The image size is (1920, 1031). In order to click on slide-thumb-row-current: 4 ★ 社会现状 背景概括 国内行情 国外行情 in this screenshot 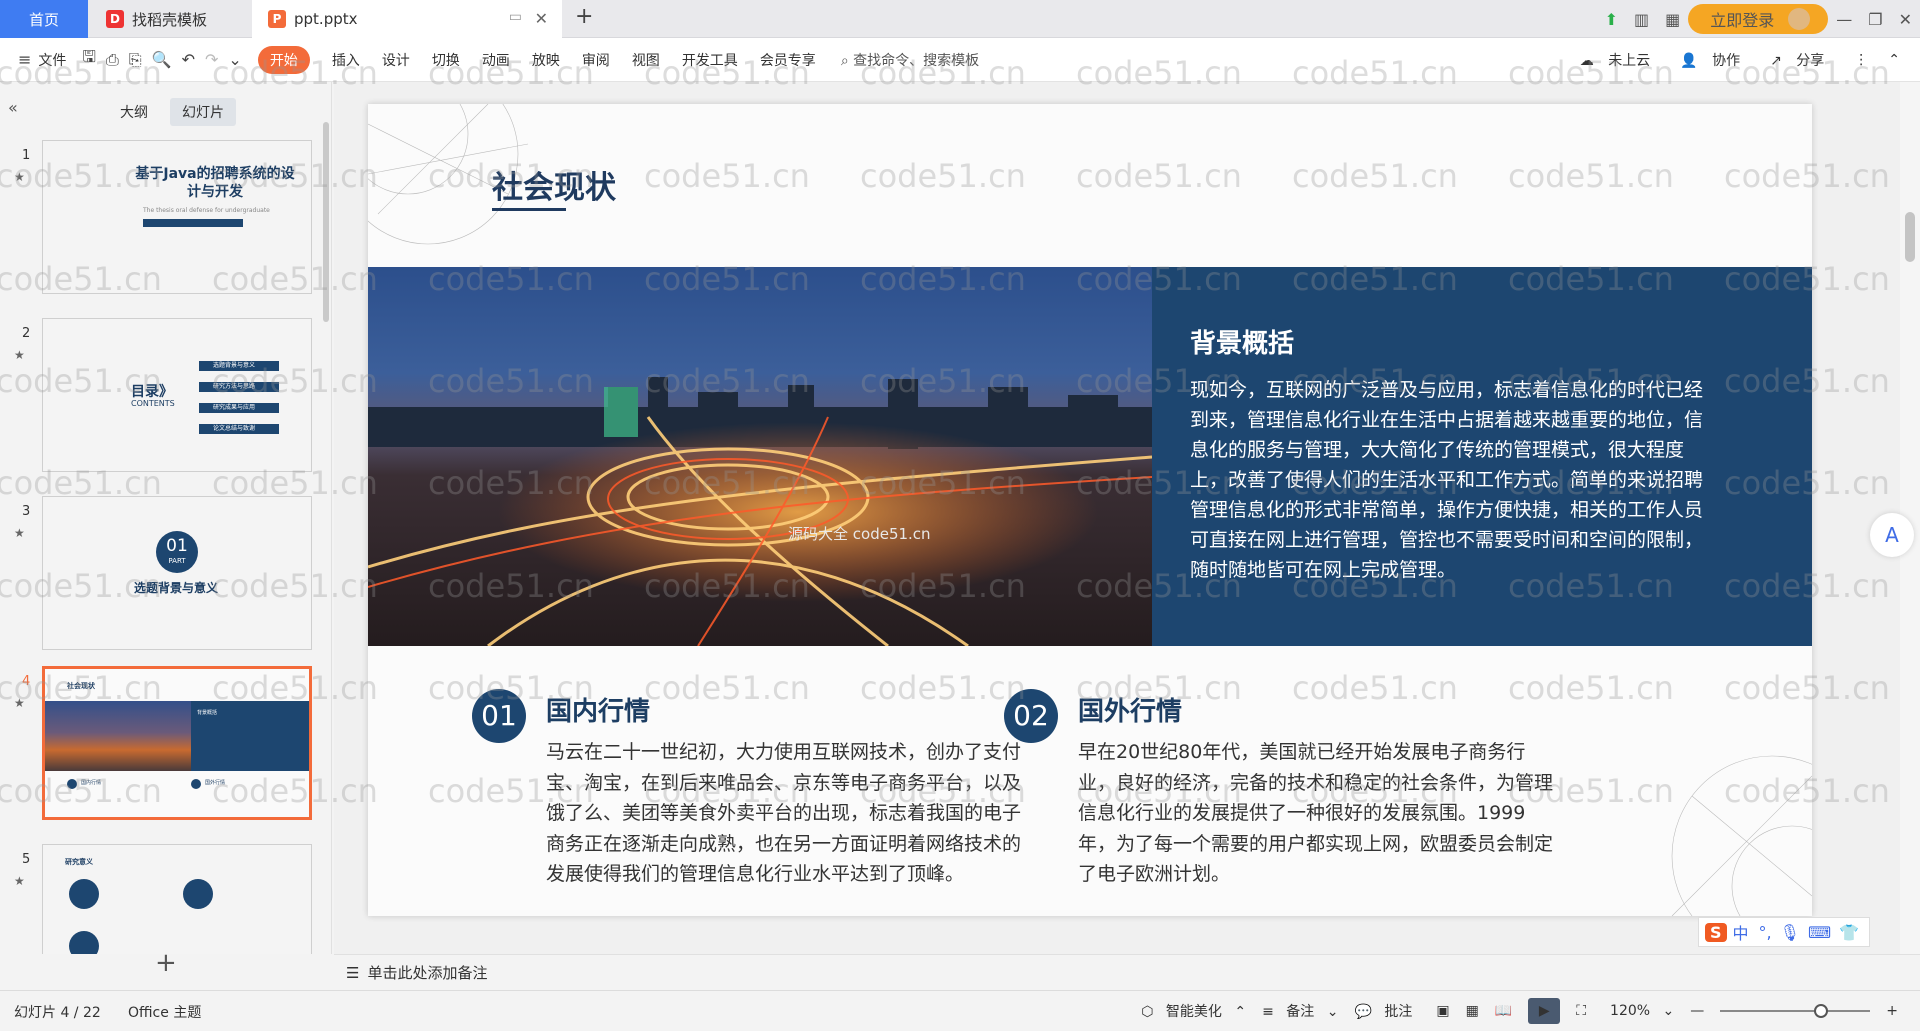, I will do `click(160, 746)`.